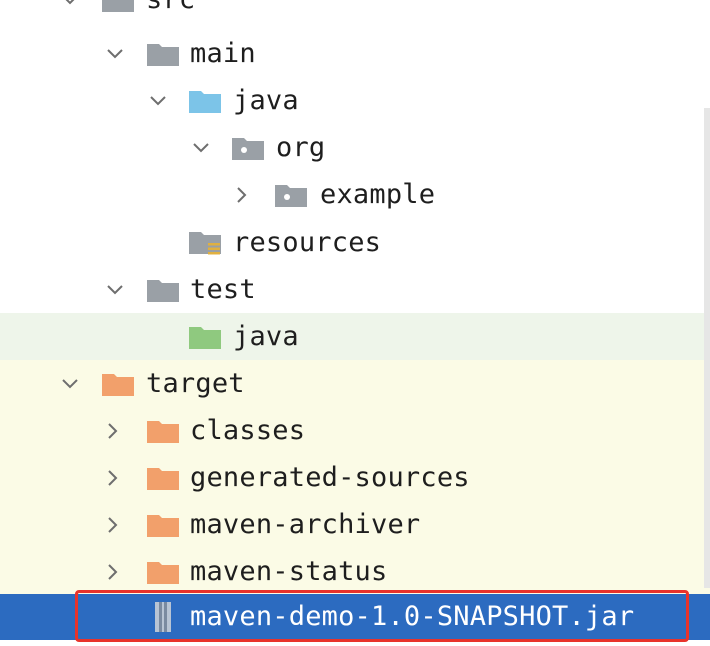 The width and height of the screenshot is (710, 646). I want to click on tree-row-maven-status: maven-status, so click(355, 571).